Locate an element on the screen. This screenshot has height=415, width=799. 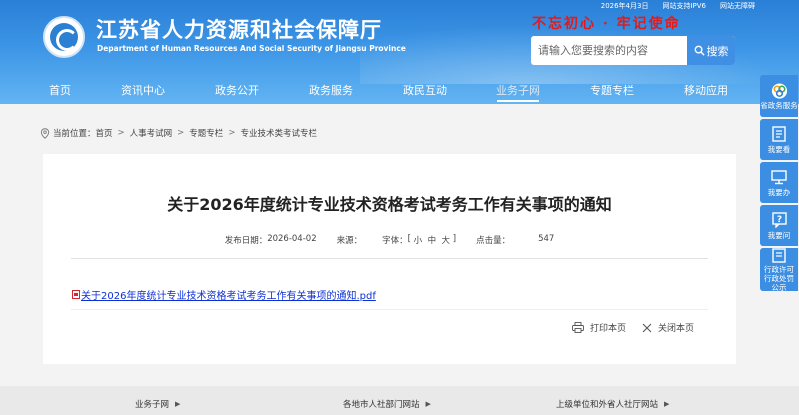
print-page-button: 打印本页 is located at coordinates (599, 327).